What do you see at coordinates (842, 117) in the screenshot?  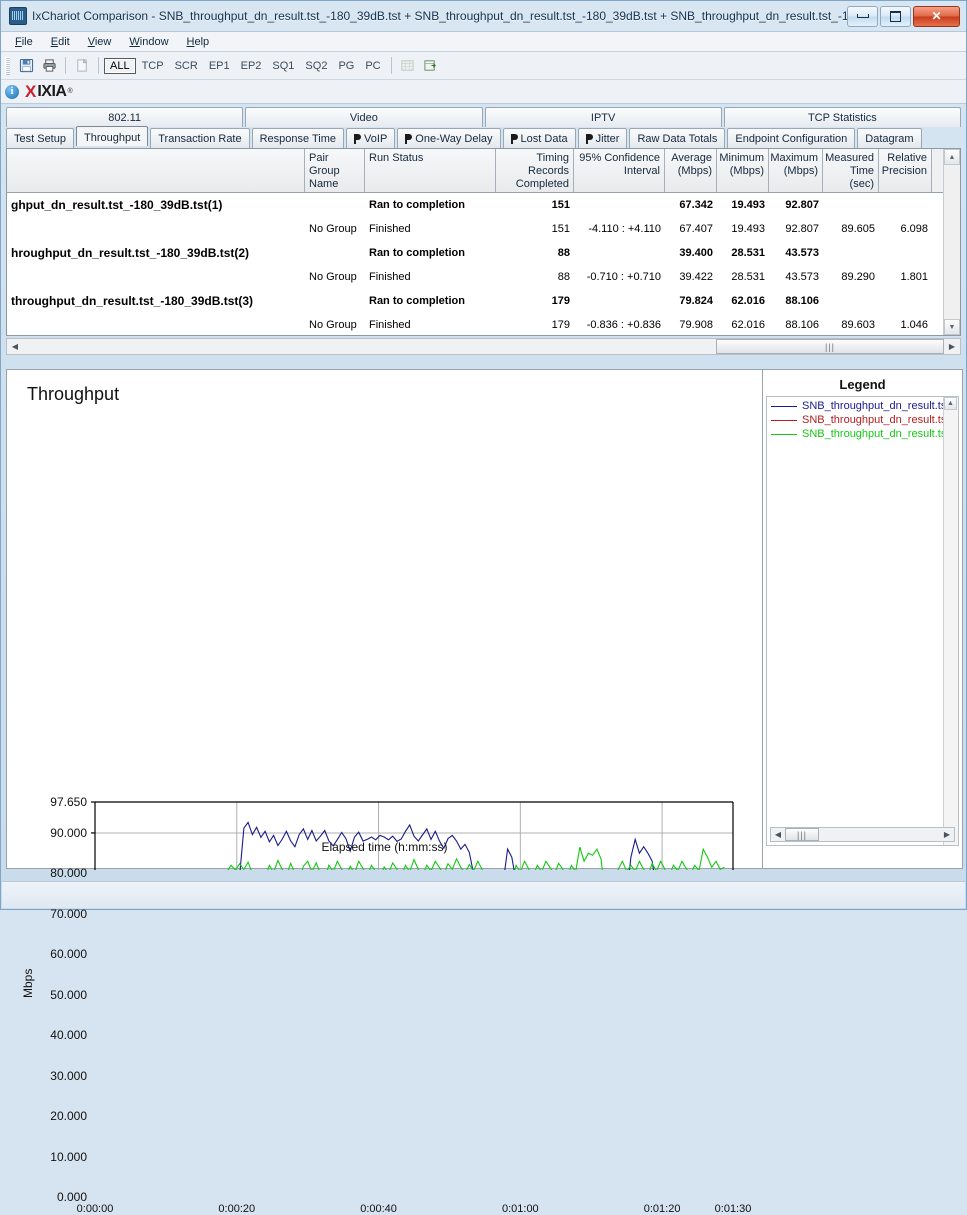 I see `tab-tcp-statistics: TCP Statistics` at bounding box center [842, 117].